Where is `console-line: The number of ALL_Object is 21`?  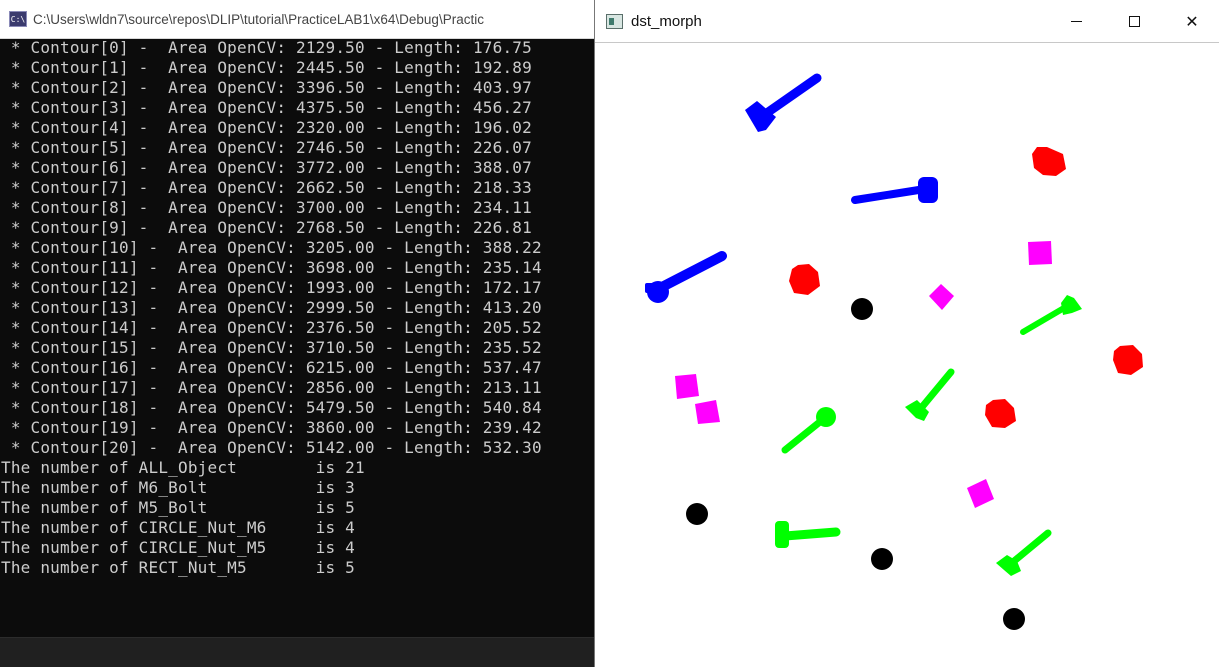
console-line: The number of ALL_Object is 21 is located at coordinates (183, 467).